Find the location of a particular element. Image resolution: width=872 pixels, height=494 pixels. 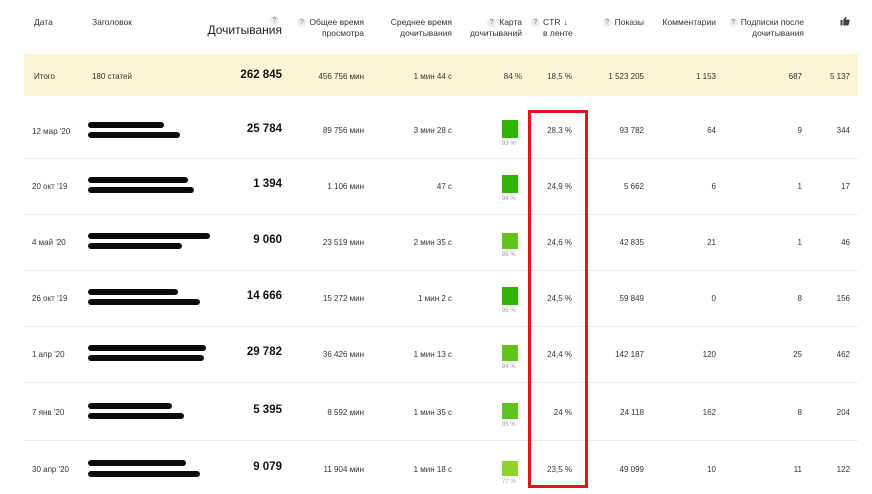

read-map-percent: 85 % is located at coordinates (509, 425).